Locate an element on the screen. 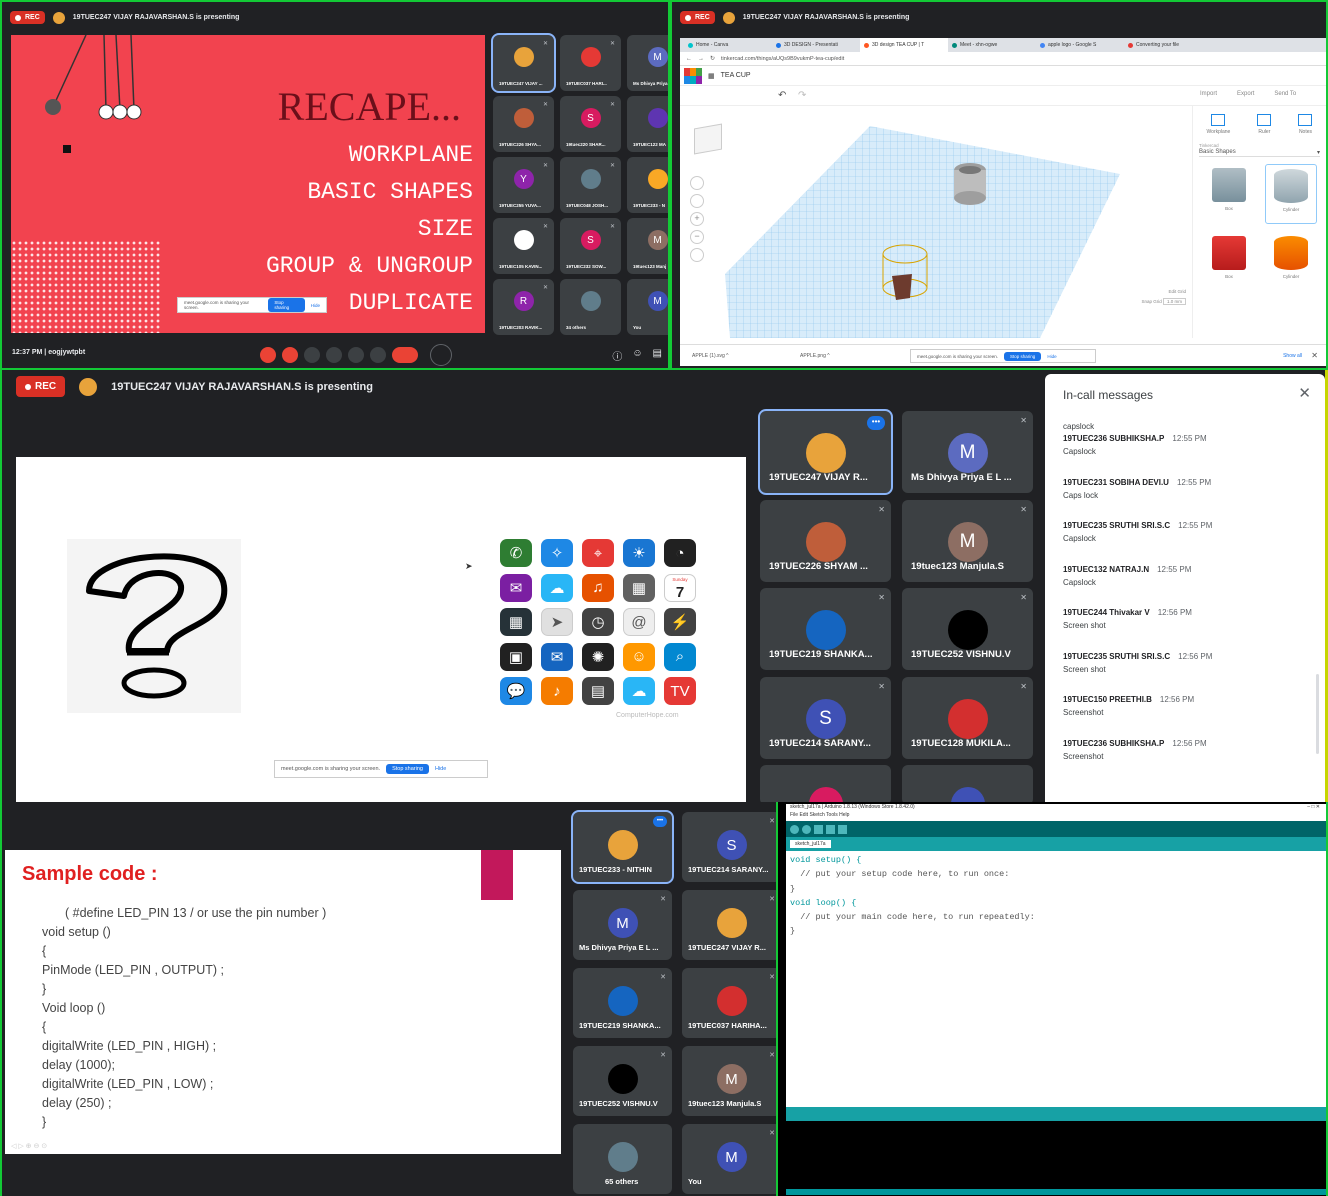  undo-icon: ↶ is located at coordinates (782, 95).